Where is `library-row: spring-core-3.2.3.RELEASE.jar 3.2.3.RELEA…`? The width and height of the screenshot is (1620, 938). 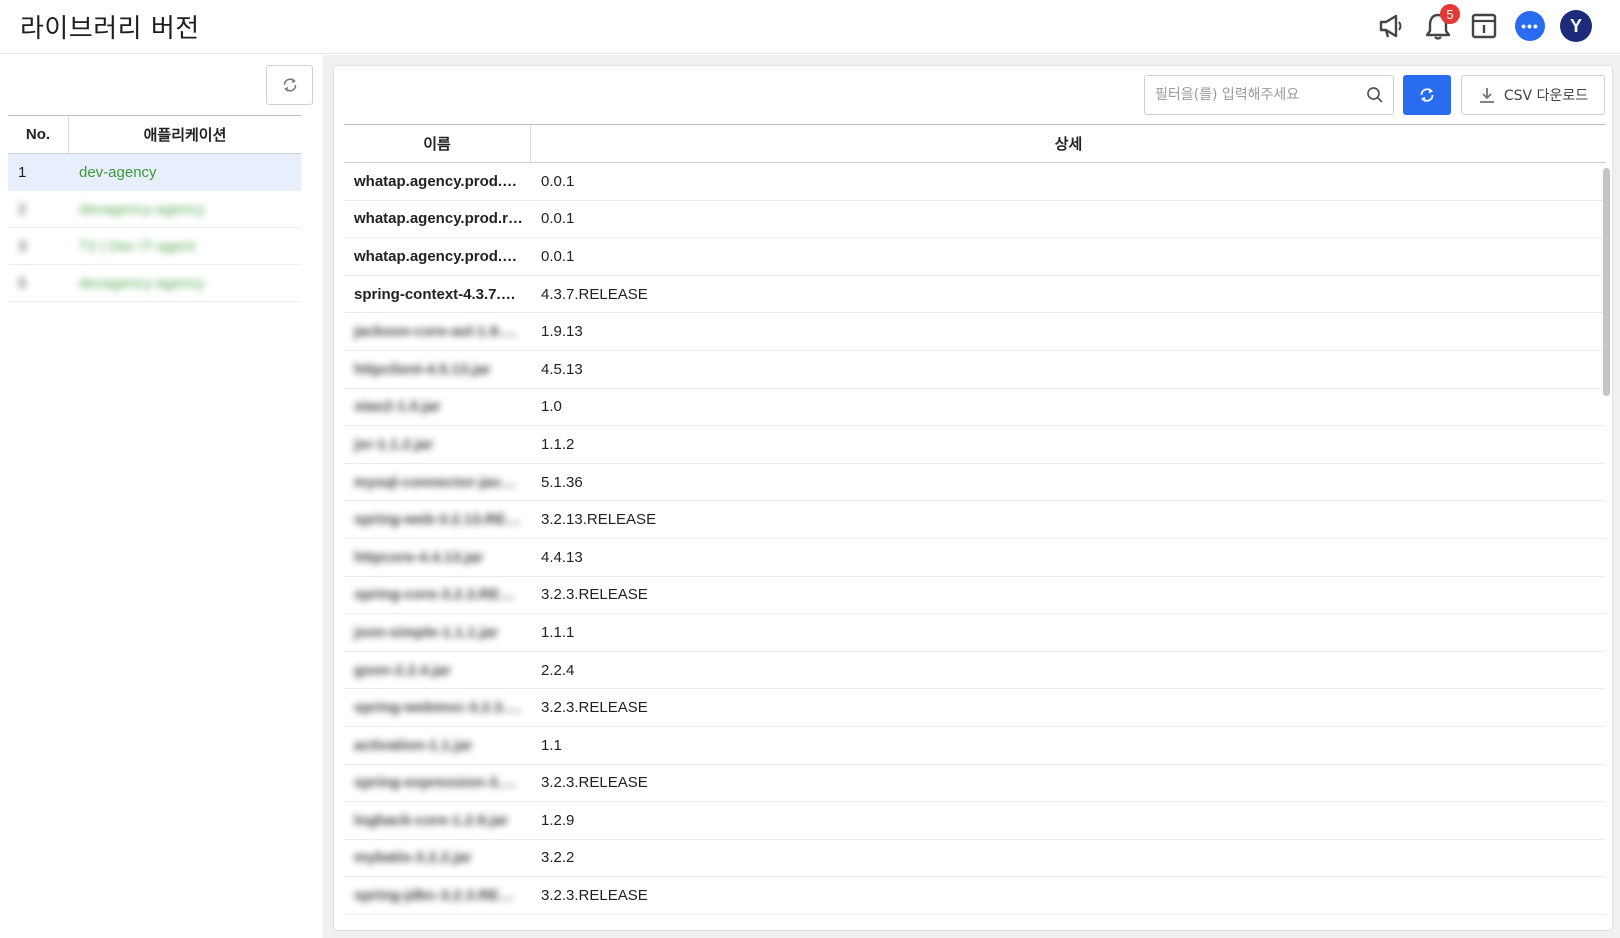 library-row: spring-core-3.2.3.RELEASE.jar 3.2.3.RELEA… is located at coordinates (975, 596).